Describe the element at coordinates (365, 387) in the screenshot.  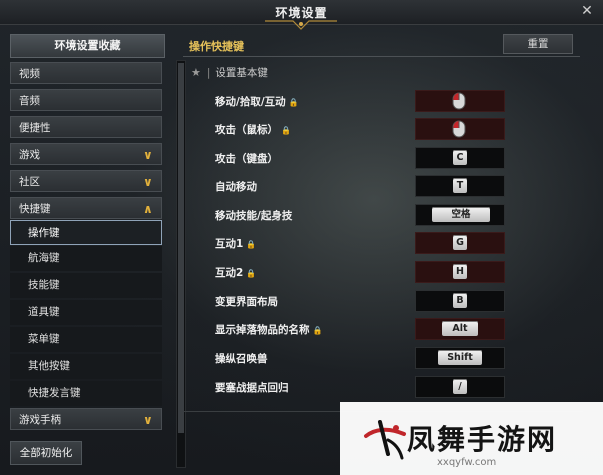
I see `keybind-row: 要塞战据点回归 /` at that location.